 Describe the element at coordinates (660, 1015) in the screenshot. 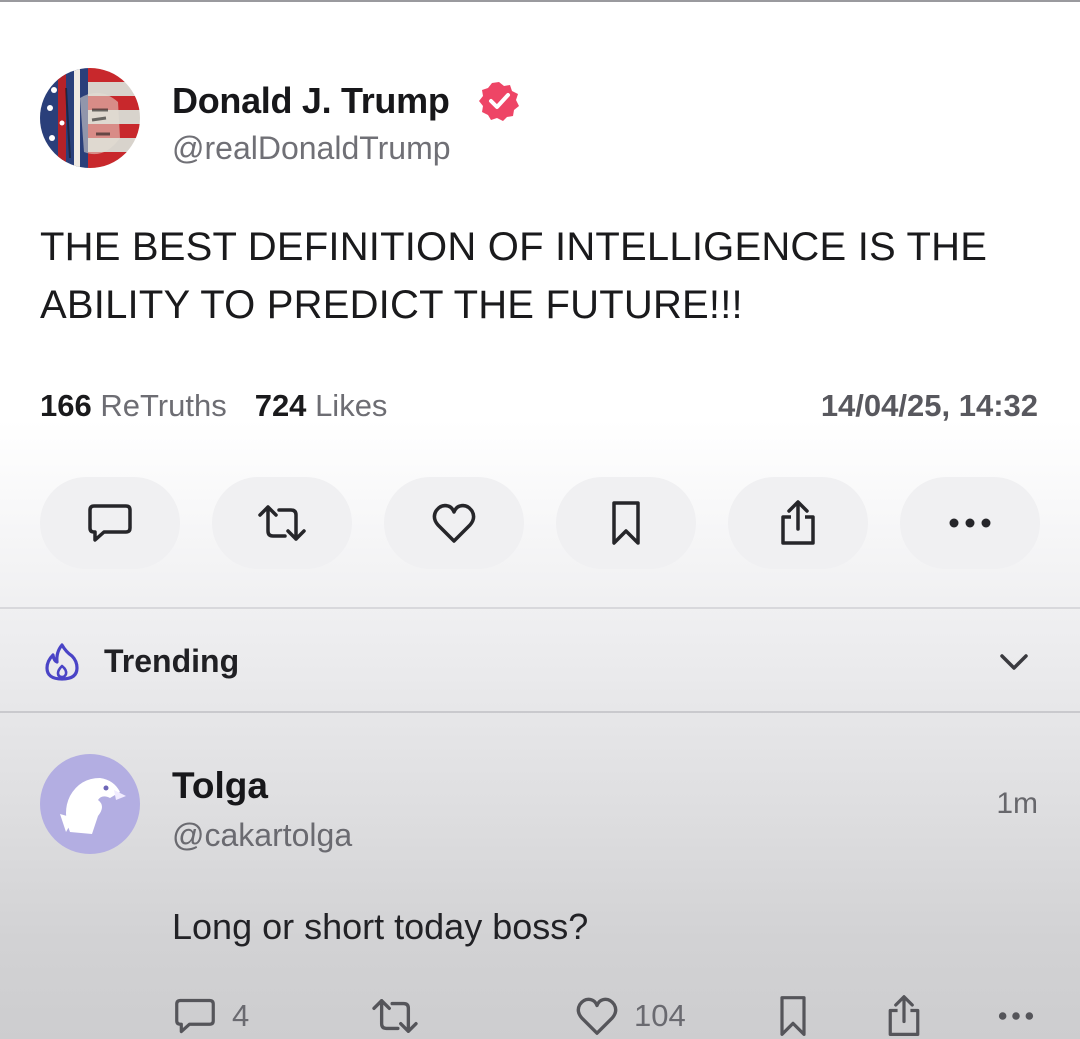

I see `like-count: 104` at that location.